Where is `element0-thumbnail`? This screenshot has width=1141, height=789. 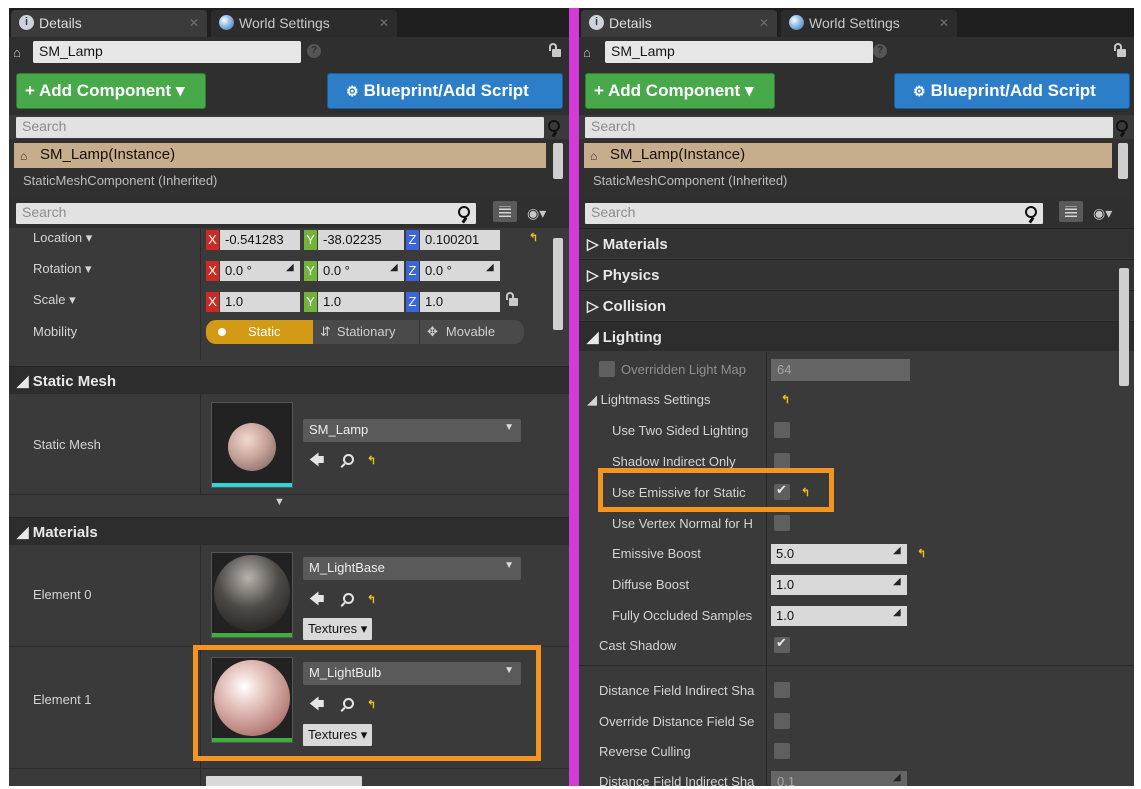 element0-thumbnail is located at coordinates (252, 595).